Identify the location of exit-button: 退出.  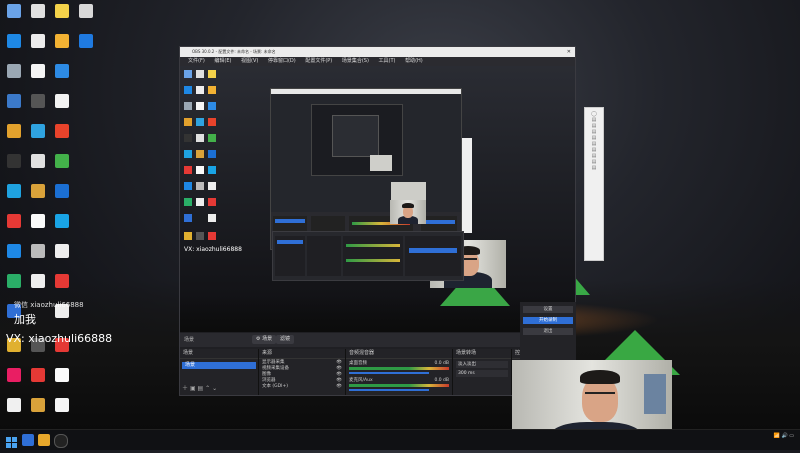
(548, 331).